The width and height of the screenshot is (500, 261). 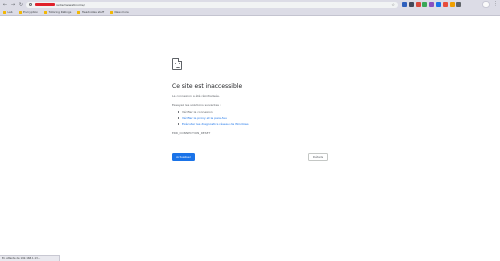 I want to click on suggestions-heading: Essayez les solutions suivantes :, so click(x=196, y=105).